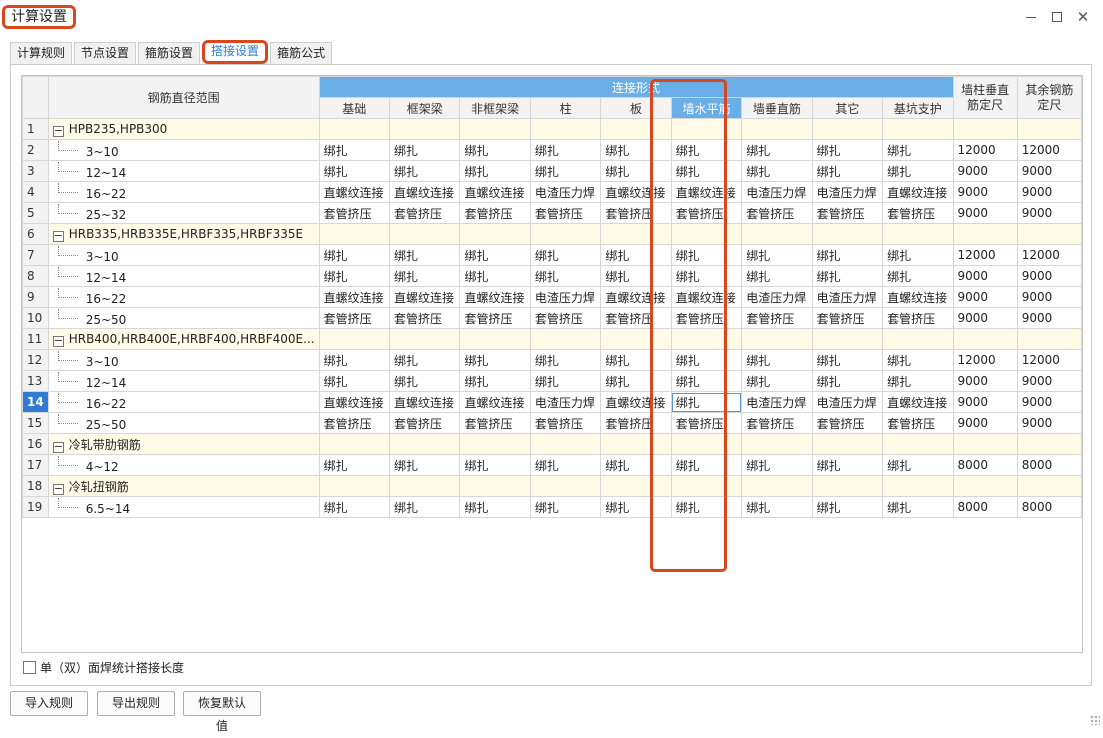 The height and width of the screenshot is (738, 1103). I want to click on row-number: 16, so click(35, 444).